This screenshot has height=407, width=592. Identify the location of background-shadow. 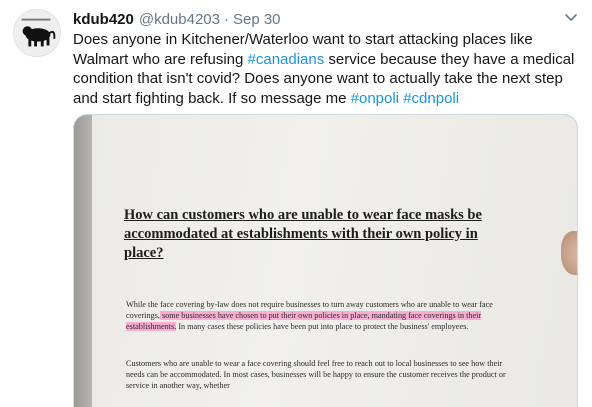
(83, 261).